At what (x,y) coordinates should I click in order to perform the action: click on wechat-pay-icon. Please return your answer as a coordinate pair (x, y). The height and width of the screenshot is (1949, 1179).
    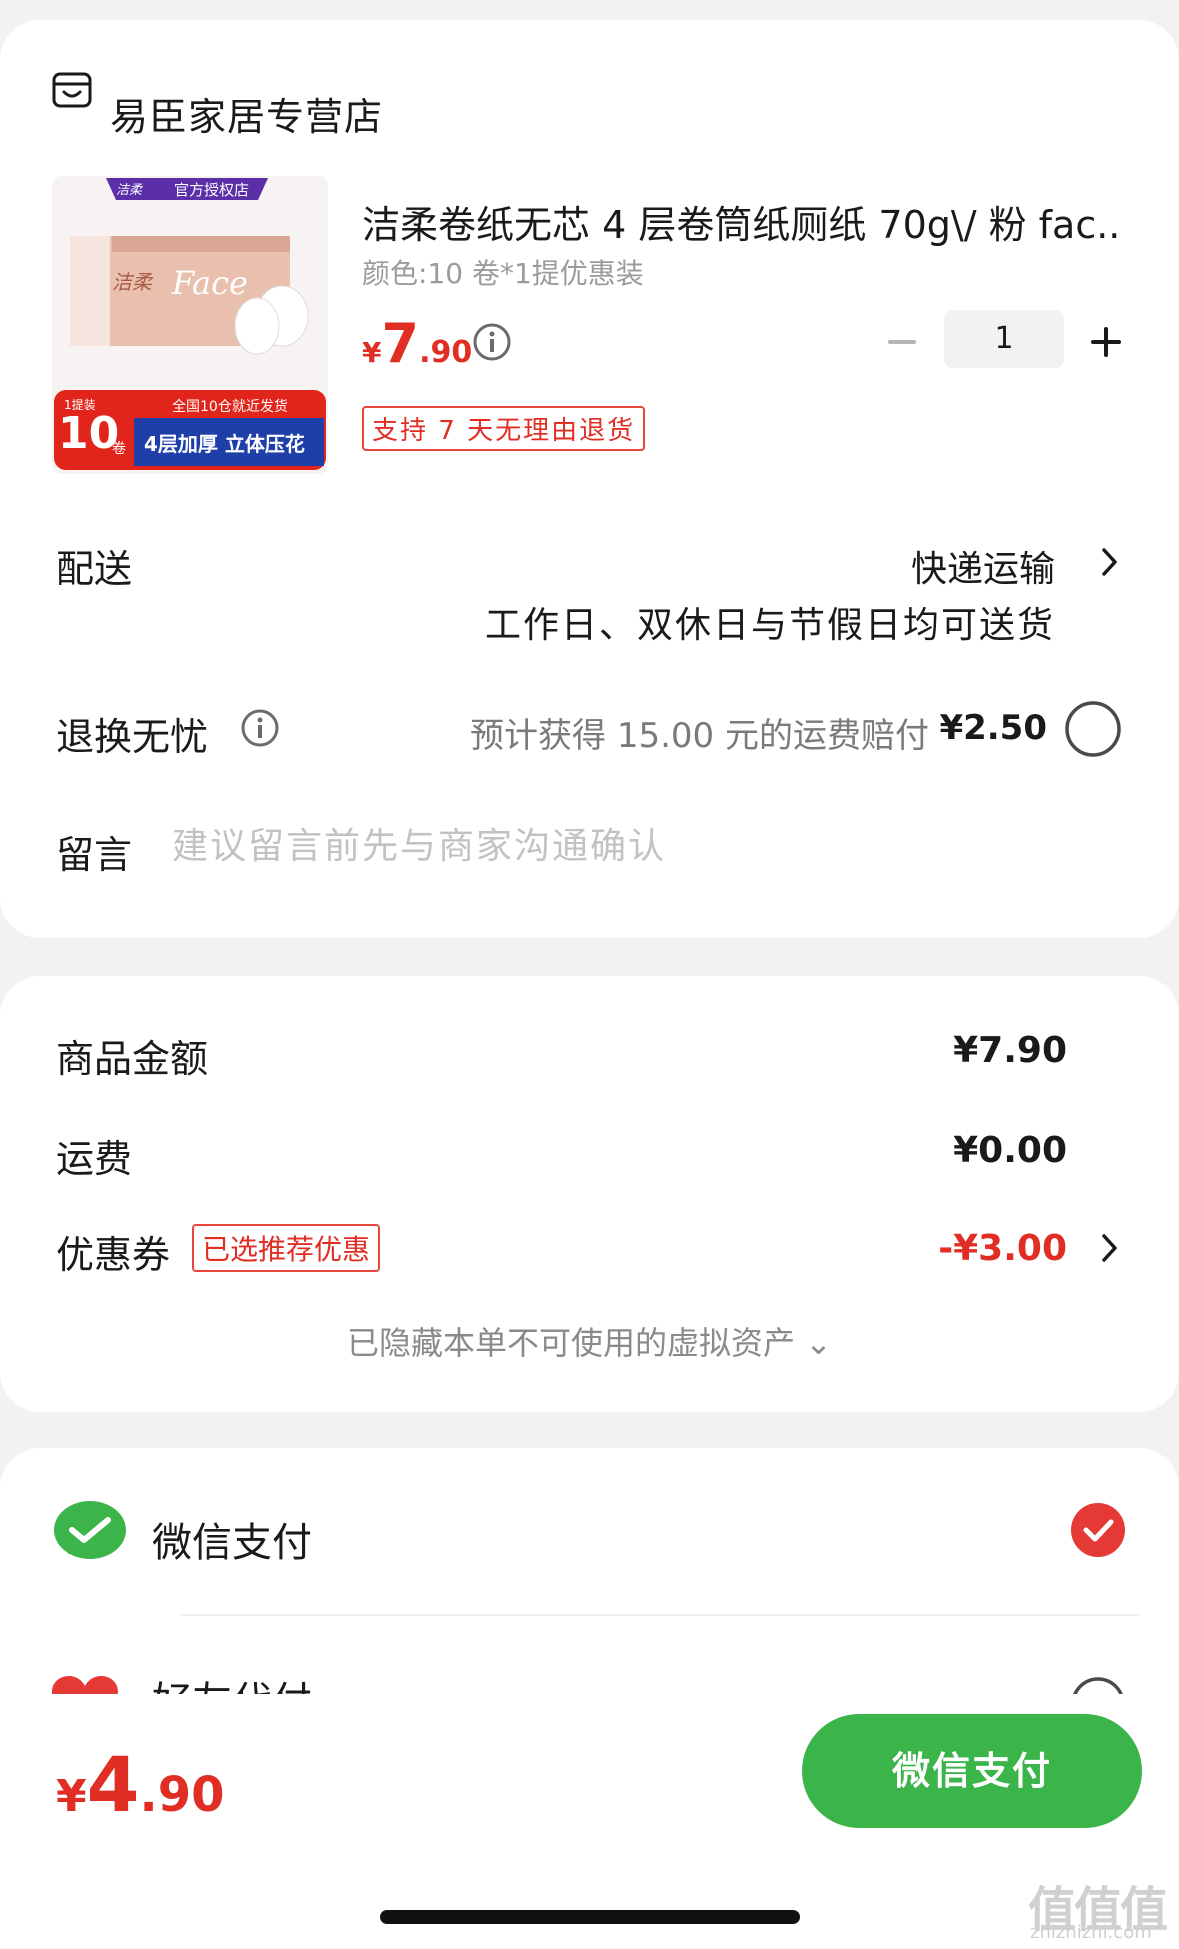
    Looking at the image, I should click on (90, 1530).